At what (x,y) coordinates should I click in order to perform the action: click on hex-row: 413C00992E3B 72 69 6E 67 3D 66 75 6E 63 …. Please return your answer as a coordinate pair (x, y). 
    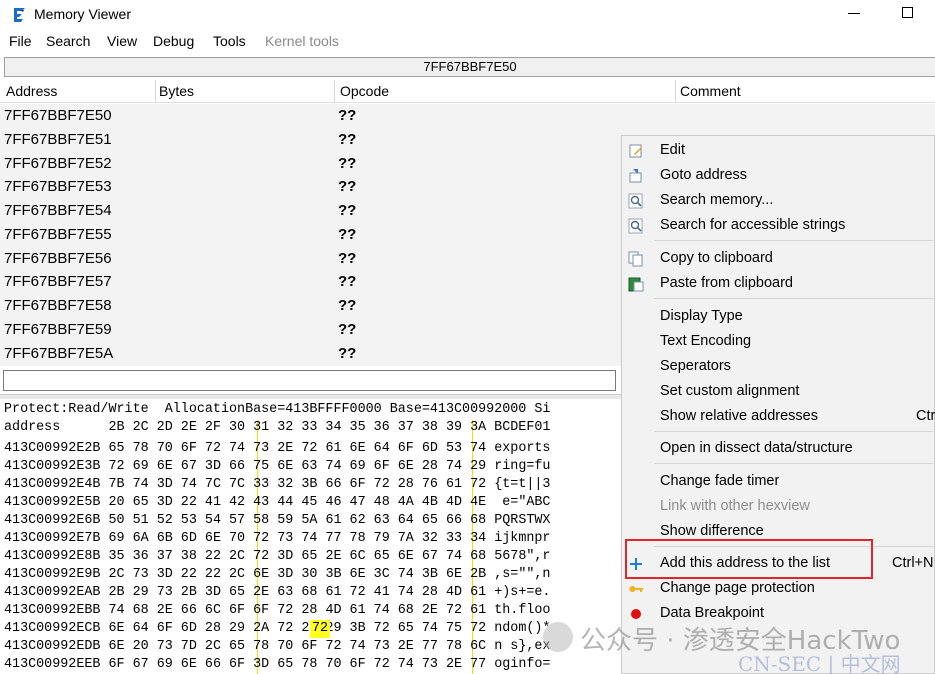
    Looking at the image, I should click on (277, 467).